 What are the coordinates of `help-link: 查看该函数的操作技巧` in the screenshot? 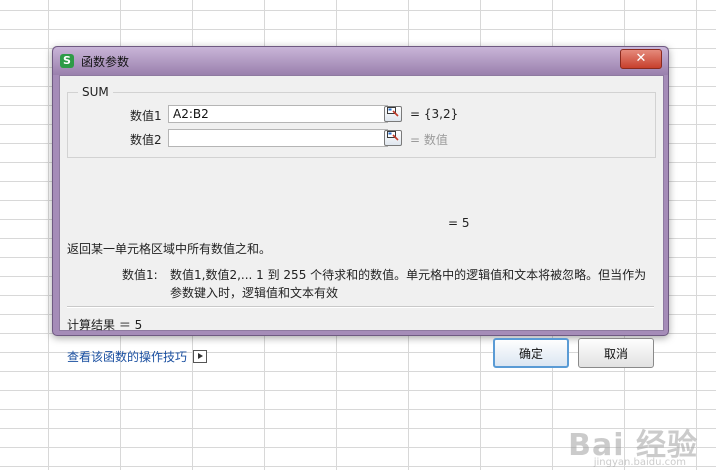 It's located at (127, 356).